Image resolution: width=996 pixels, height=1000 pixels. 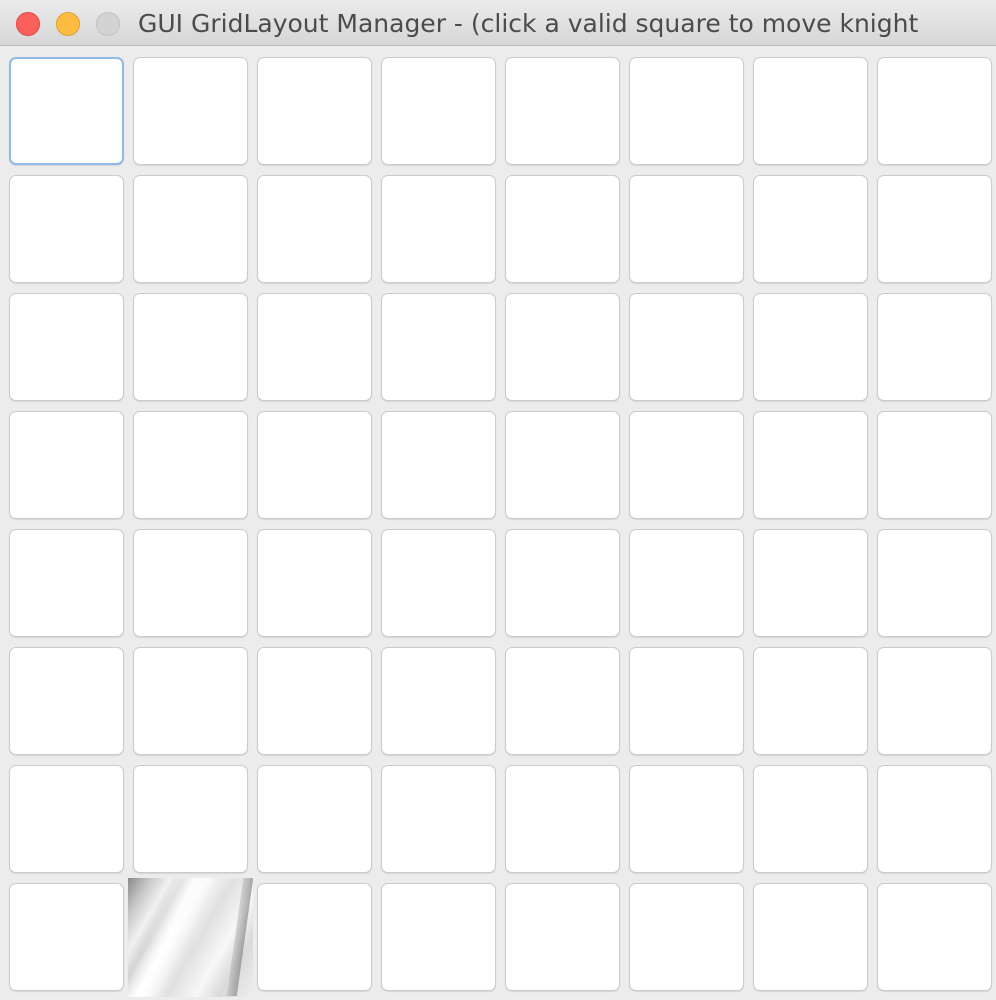 I want to click on board-square-r5-c7, so click(x=810, y=583).